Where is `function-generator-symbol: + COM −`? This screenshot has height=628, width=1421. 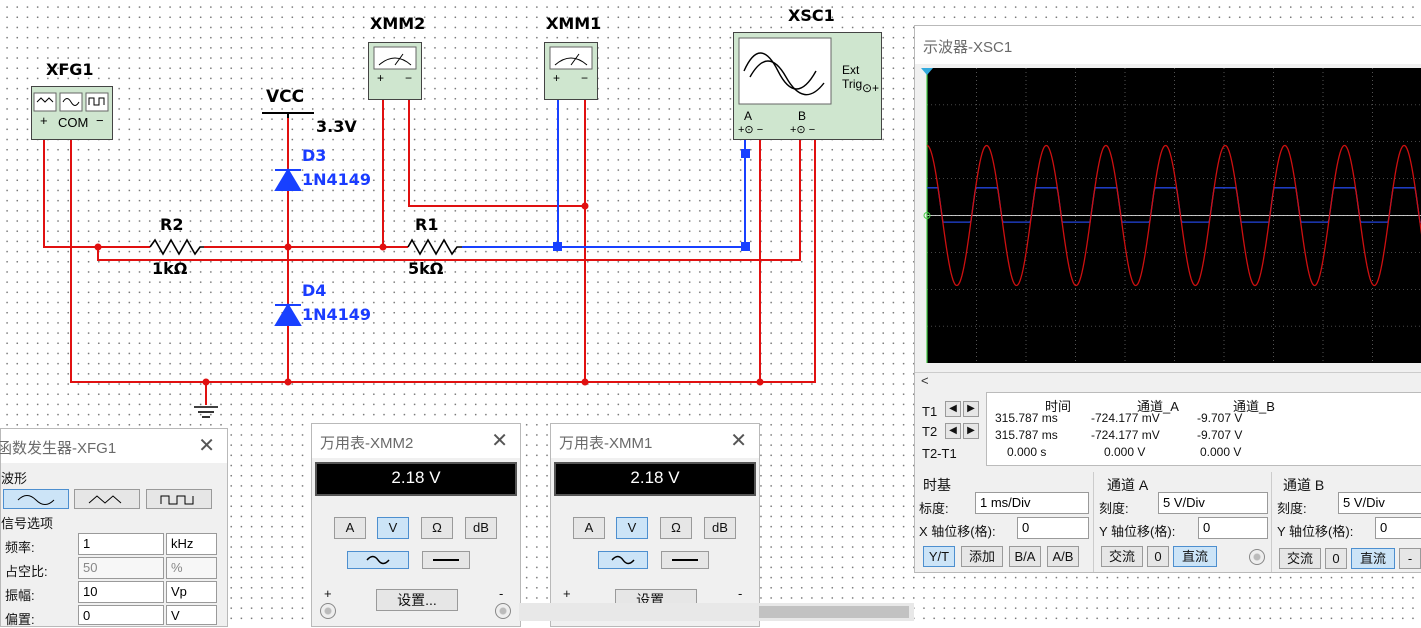 function-generator-symbol: + COM − is located at coordinates (72, 113).